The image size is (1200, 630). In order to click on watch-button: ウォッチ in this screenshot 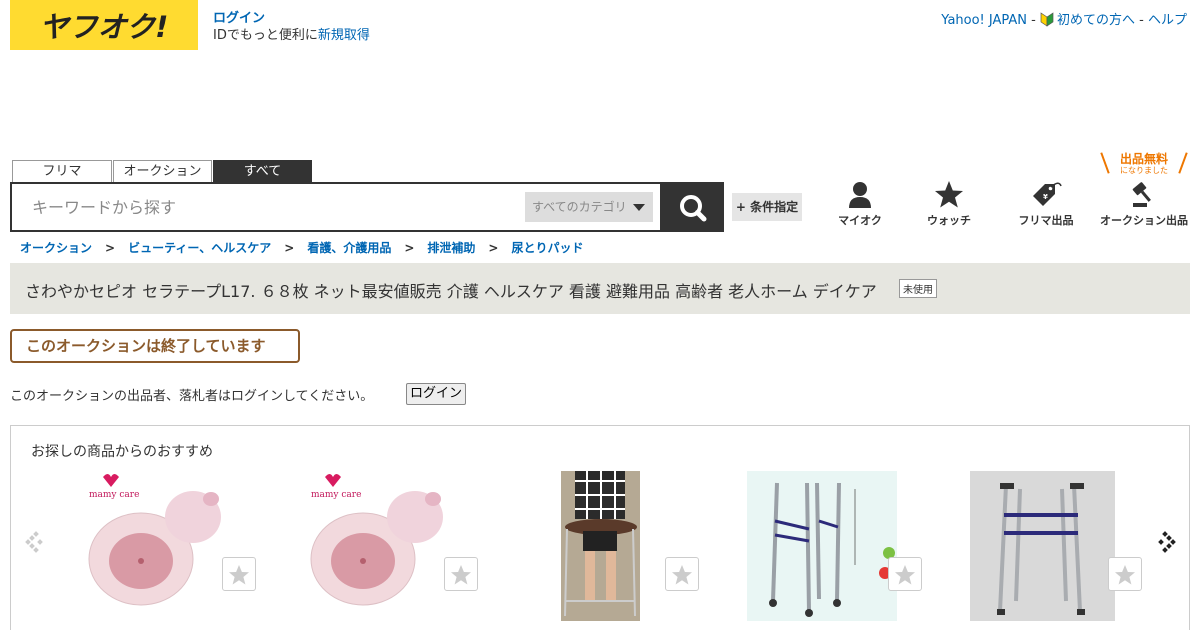, I will do `click(949, 204)`.